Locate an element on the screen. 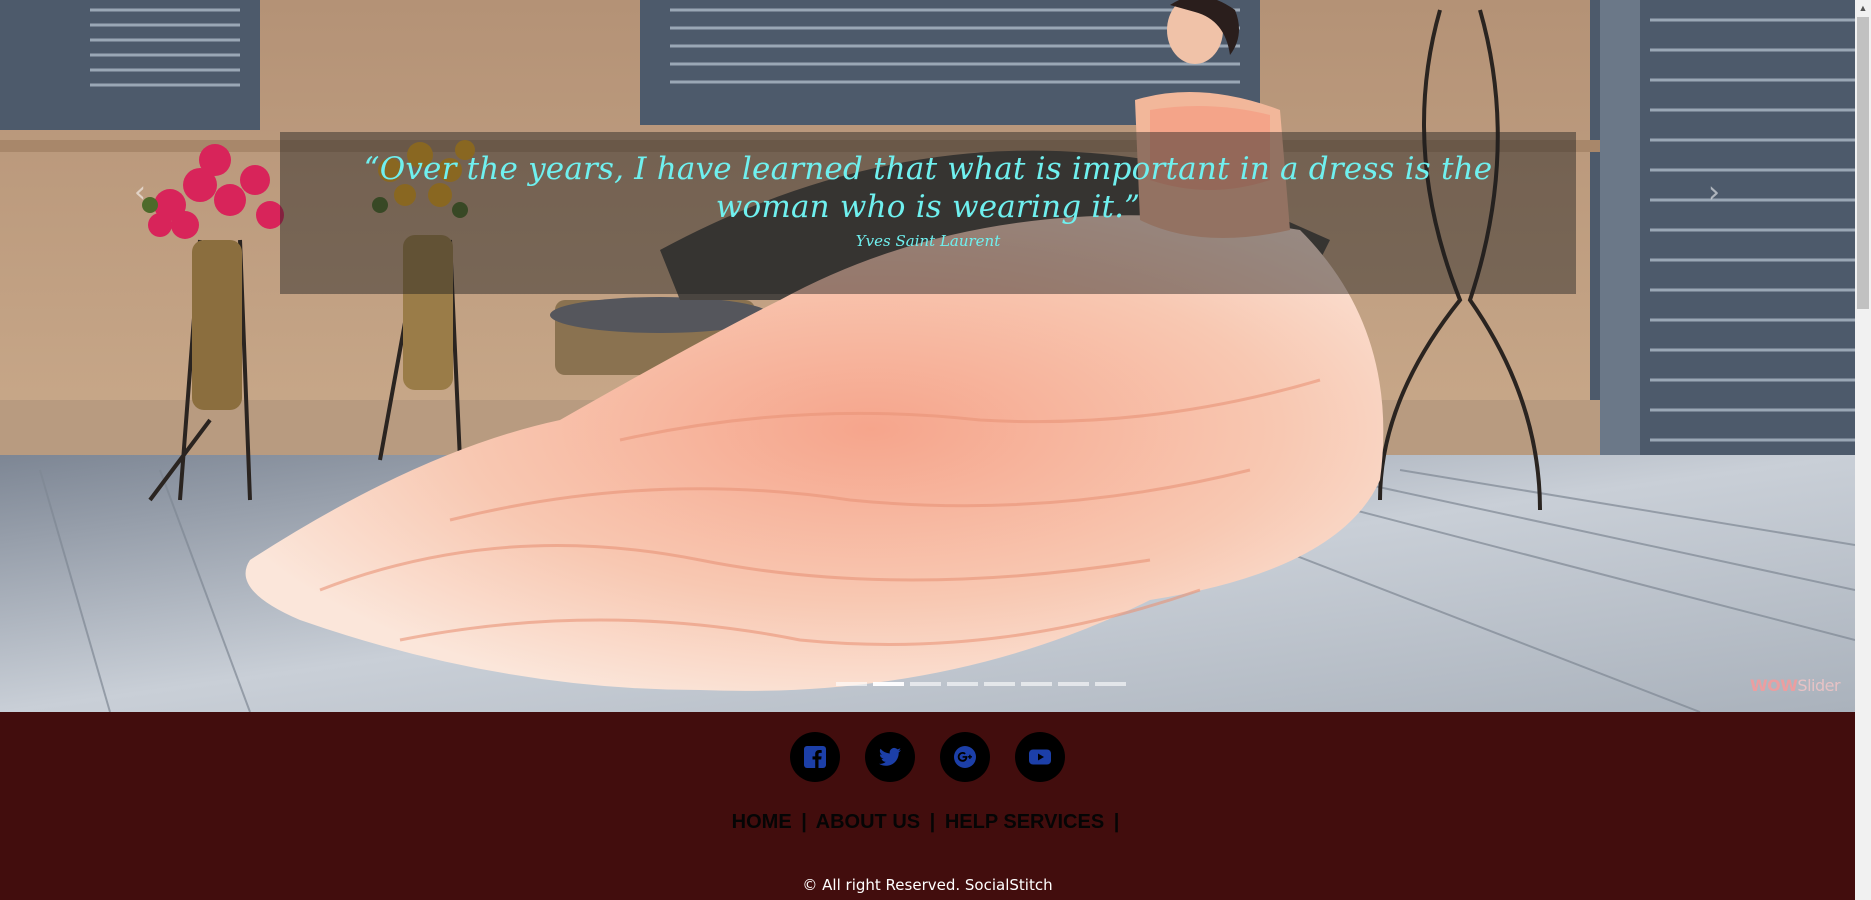  youtube-link is located at coordinates (1040, 757).